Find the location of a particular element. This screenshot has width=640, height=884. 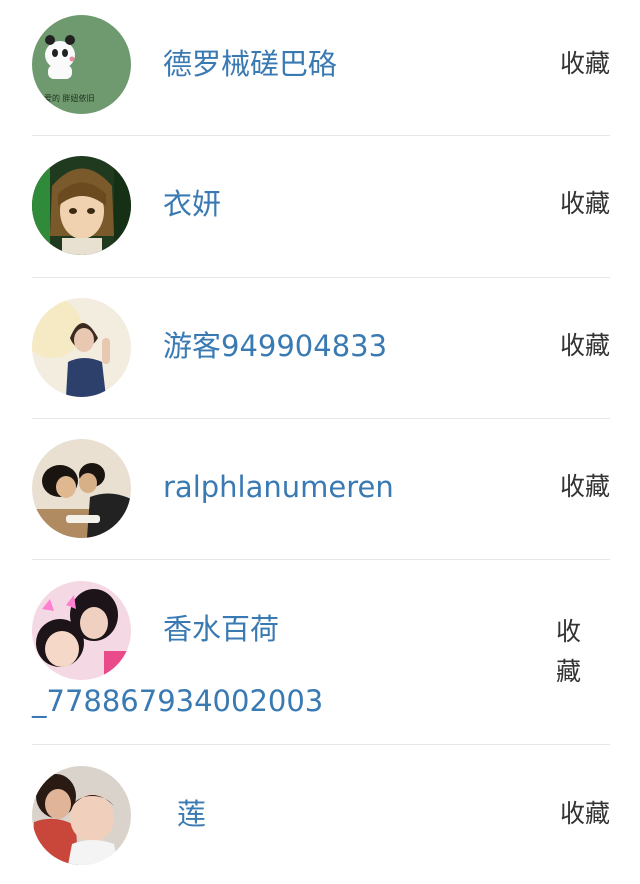

list-item: 莲 收藏 is located at coordinates (321, 814).